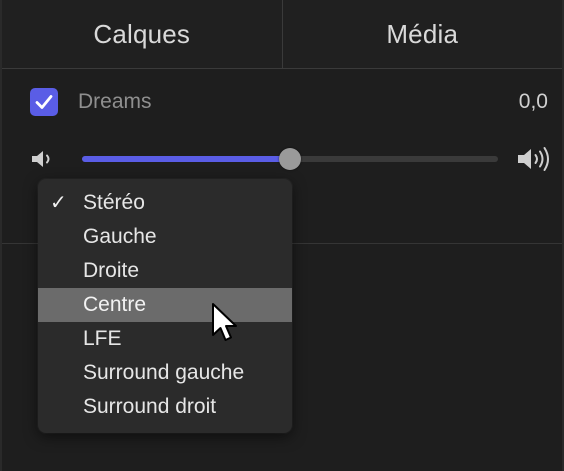 Image resolution: width=564 pixels, height=471 pixels. What do you see at coordinates (224, 322) in the screenshot?
I see `mouse-pointer-icon` at bounding box center [224, 322].